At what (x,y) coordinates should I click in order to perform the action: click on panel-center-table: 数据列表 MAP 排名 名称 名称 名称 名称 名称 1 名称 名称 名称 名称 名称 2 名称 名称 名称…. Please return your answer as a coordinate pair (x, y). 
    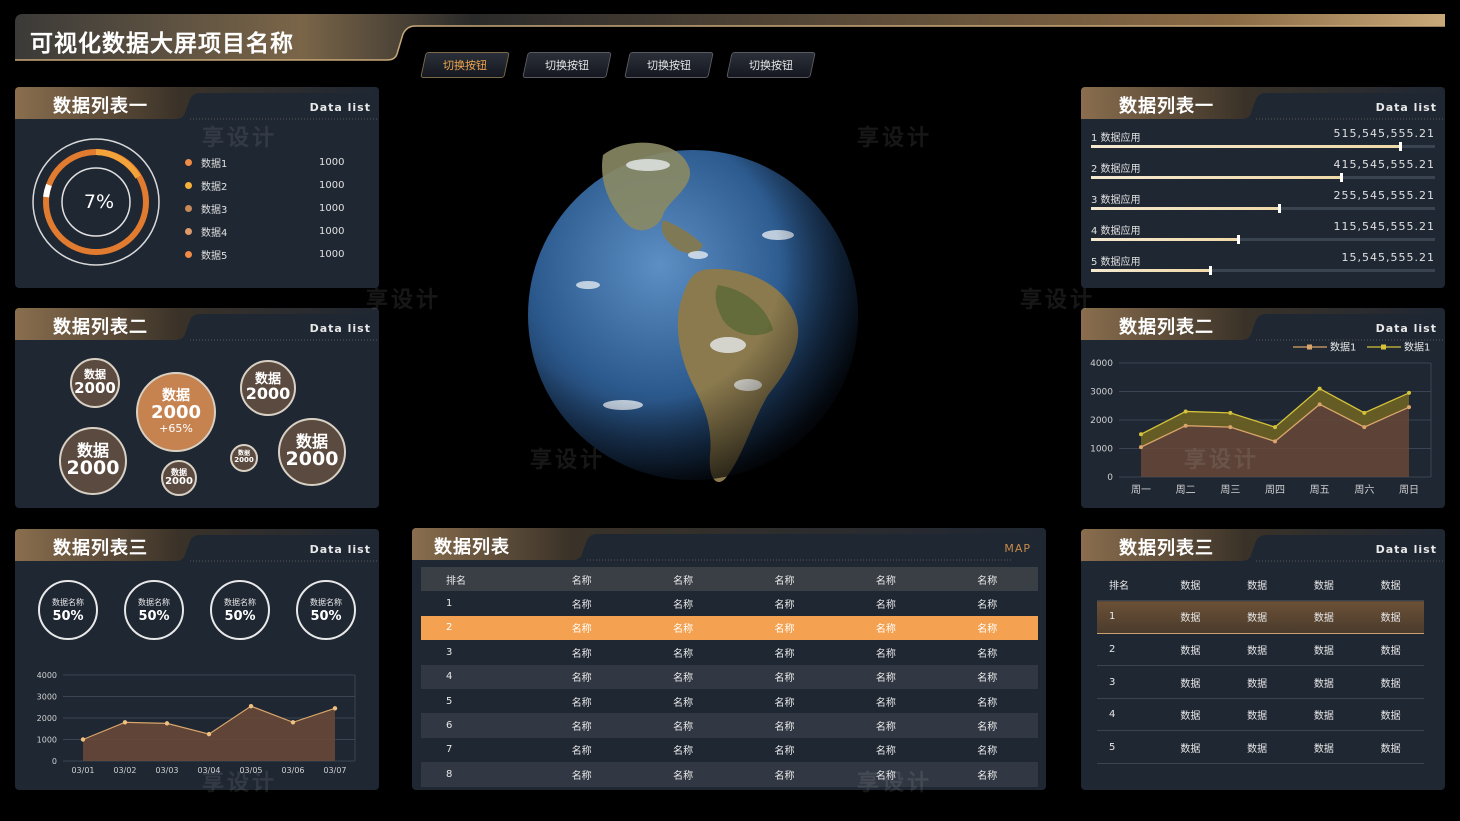
    Looking at the image, I should click on (729, 659).